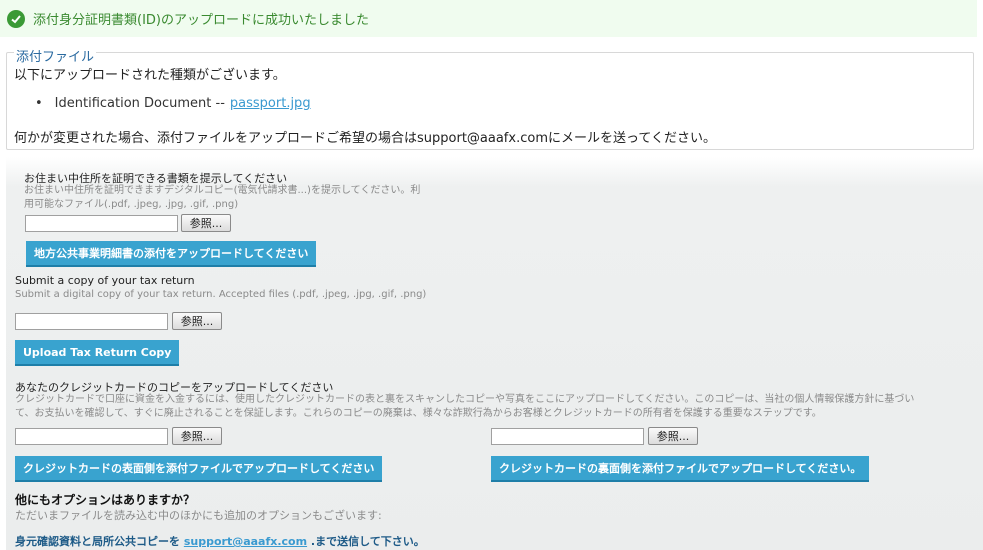 The image size is (983, 550). Describe the element at coordinates (567, 436) in the screenshot. I see `card-back-file-input` at that location.